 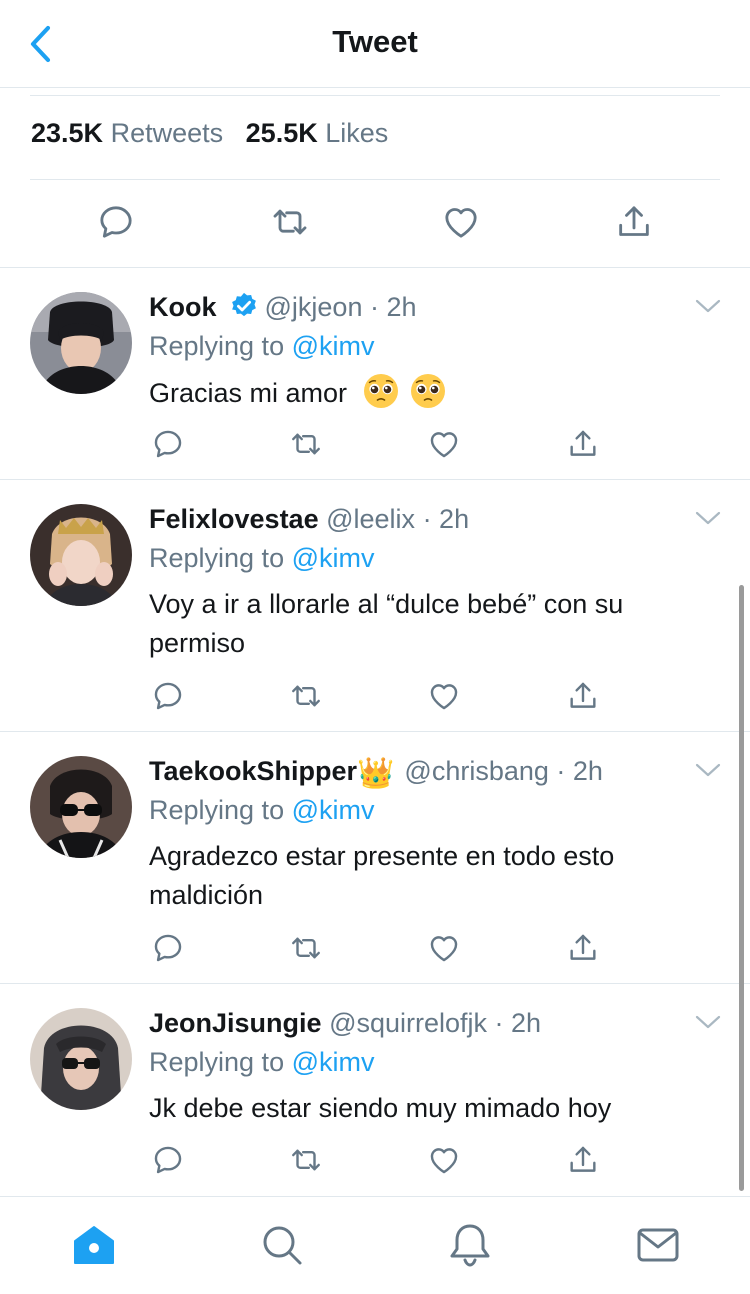 What do you see at coordinates (658, 1245) in the screenshot?
I see `messages-icon` at bounding box center [658, 1245].